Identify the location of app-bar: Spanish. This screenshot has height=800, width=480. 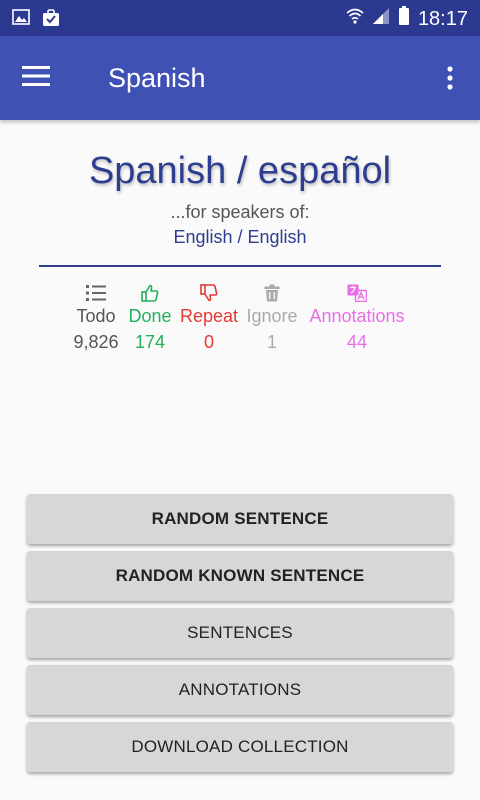
(240, 78).